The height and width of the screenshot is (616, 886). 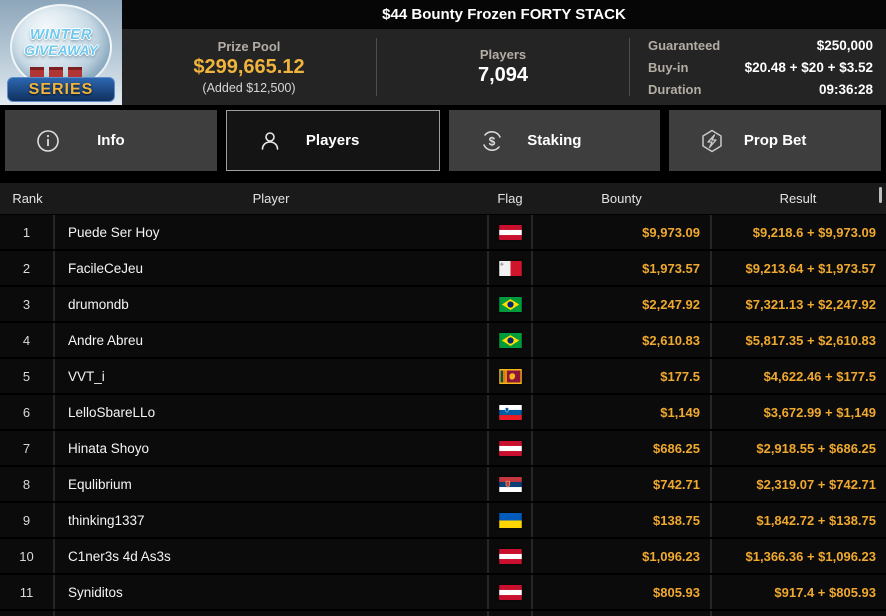 I want to click on bounty-value: $1,096.23, so click(x=671, y=556).